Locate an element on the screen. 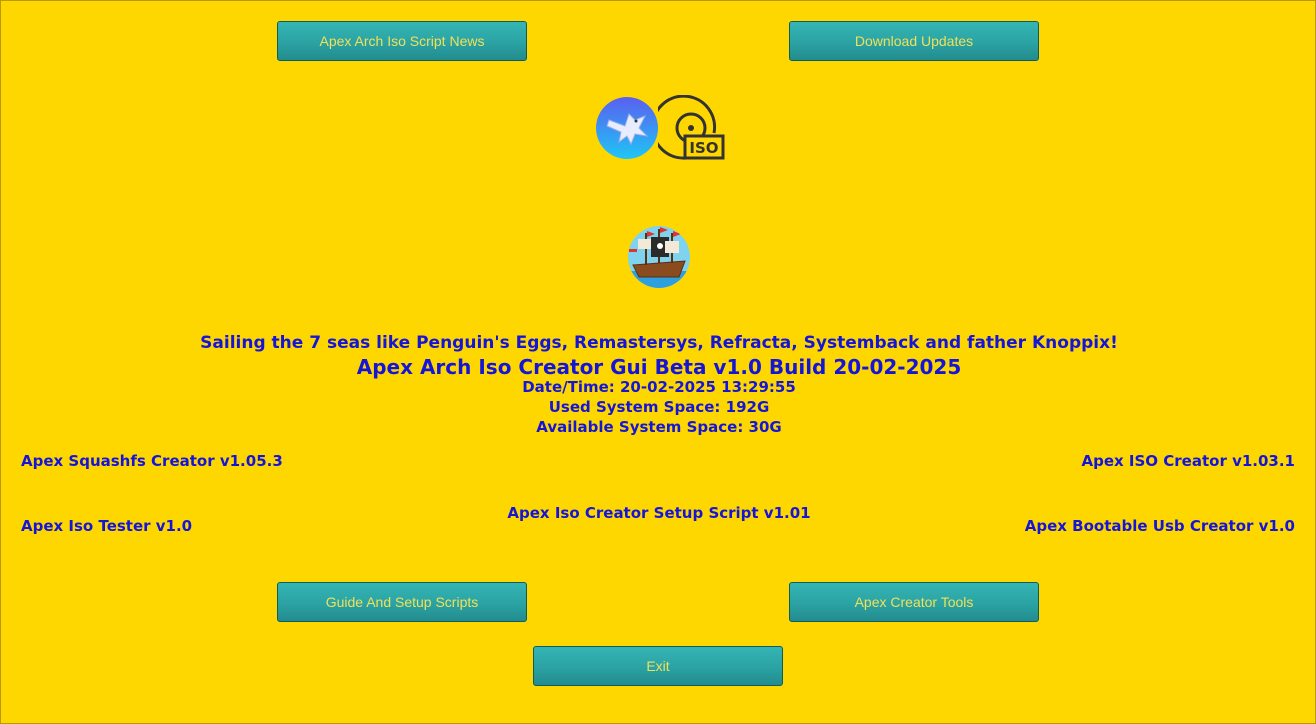 This screenshot has height=724, width=1316. usb-creator-link: Apex Bootable Usb Creator v1.0 is located at coordinates (1160, 526).